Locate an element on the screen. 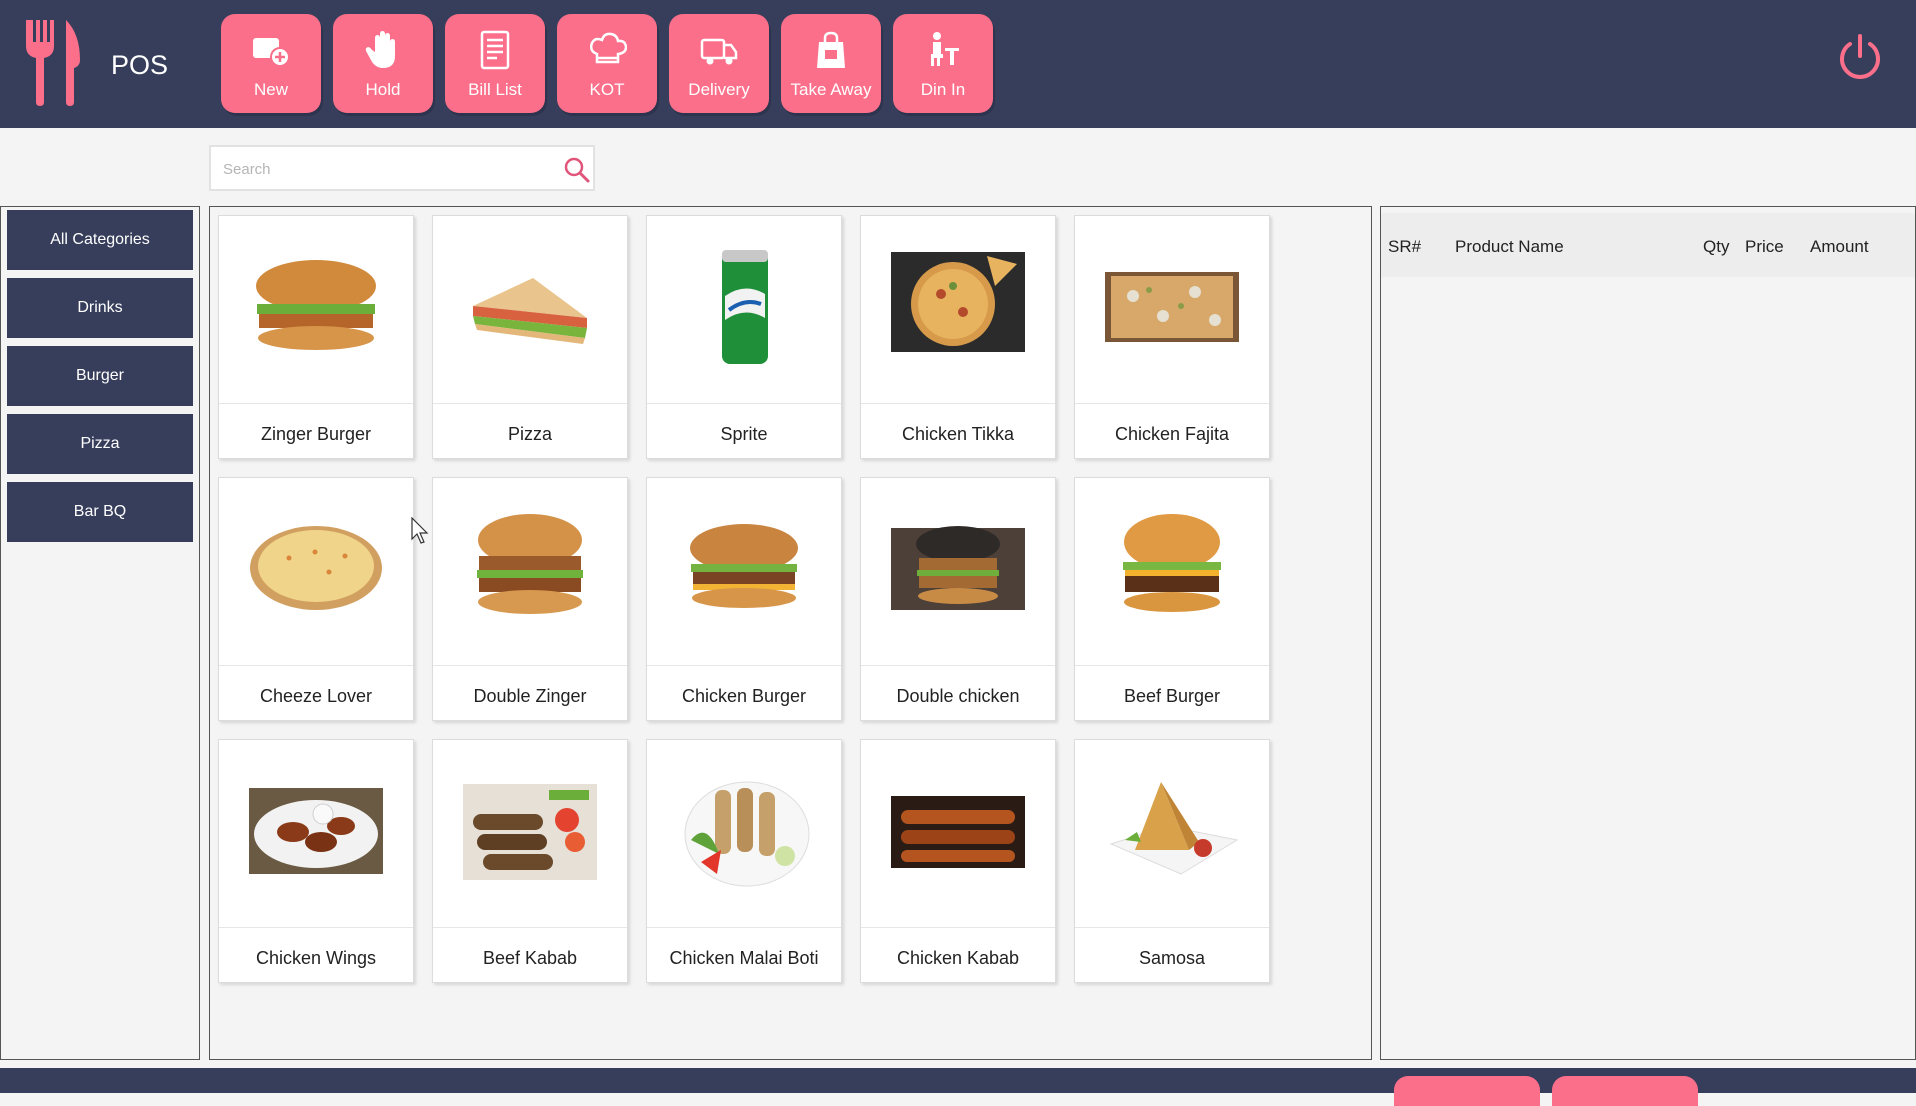 Image resolution: width=1916 pixels, height=1106 pixels. product-card: Double chicken is located at coordinates (958, 599).